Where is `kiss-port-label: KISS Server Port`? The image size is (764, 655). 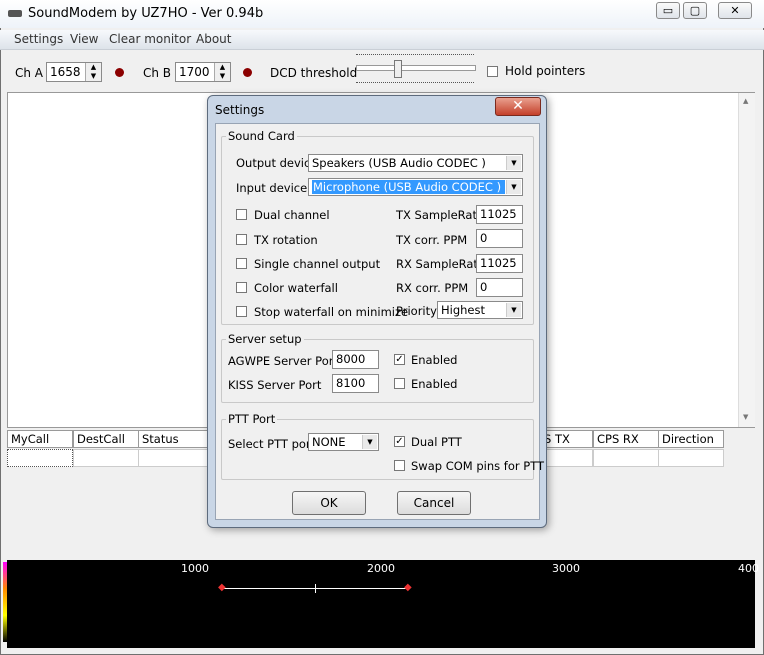
kiss-port-label: KISS Server Port is located at coordinates (275, 385).